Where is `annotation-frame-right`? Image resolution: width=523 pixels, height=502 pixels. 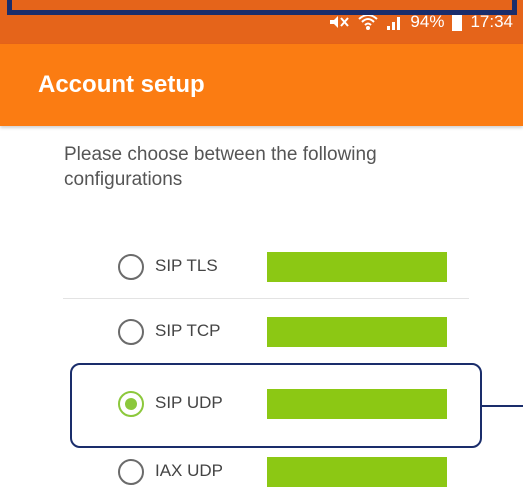 annotation-frame-right is located at coordinates (514, 7).